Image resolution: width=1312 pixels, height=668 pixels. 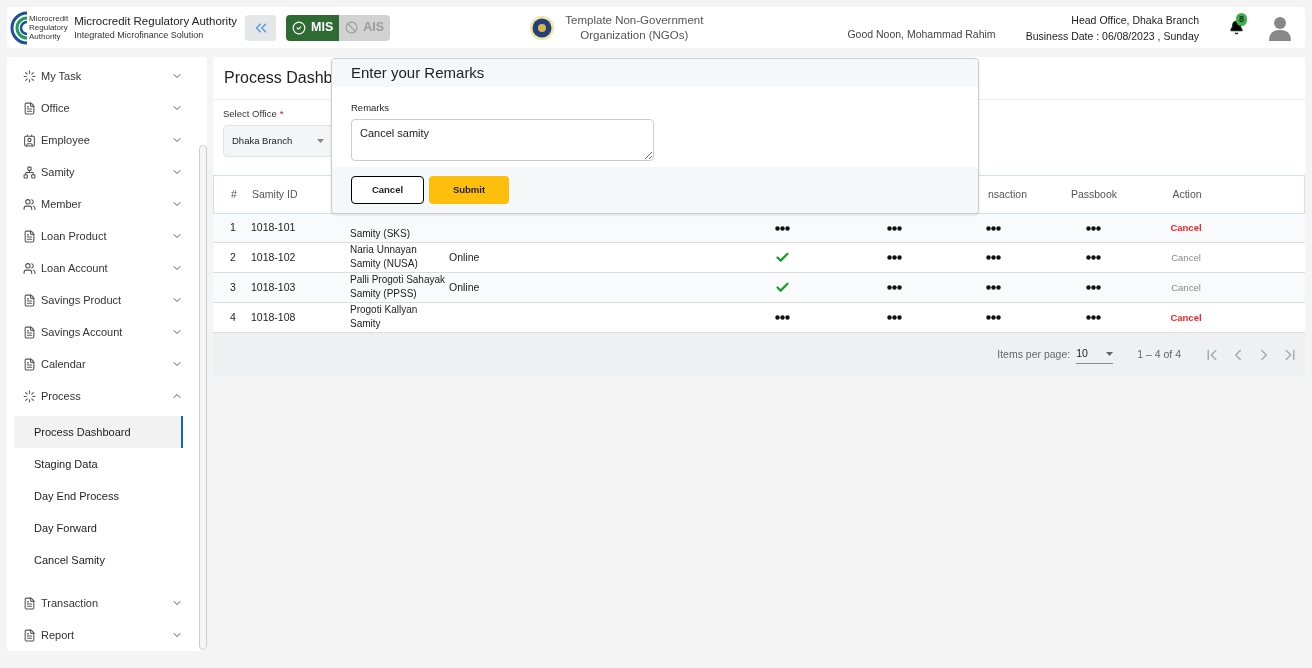 What do you see at coordinates (281, 114) in the screenshot?
I see `required-mark: *` at bounding box center [281, 114].